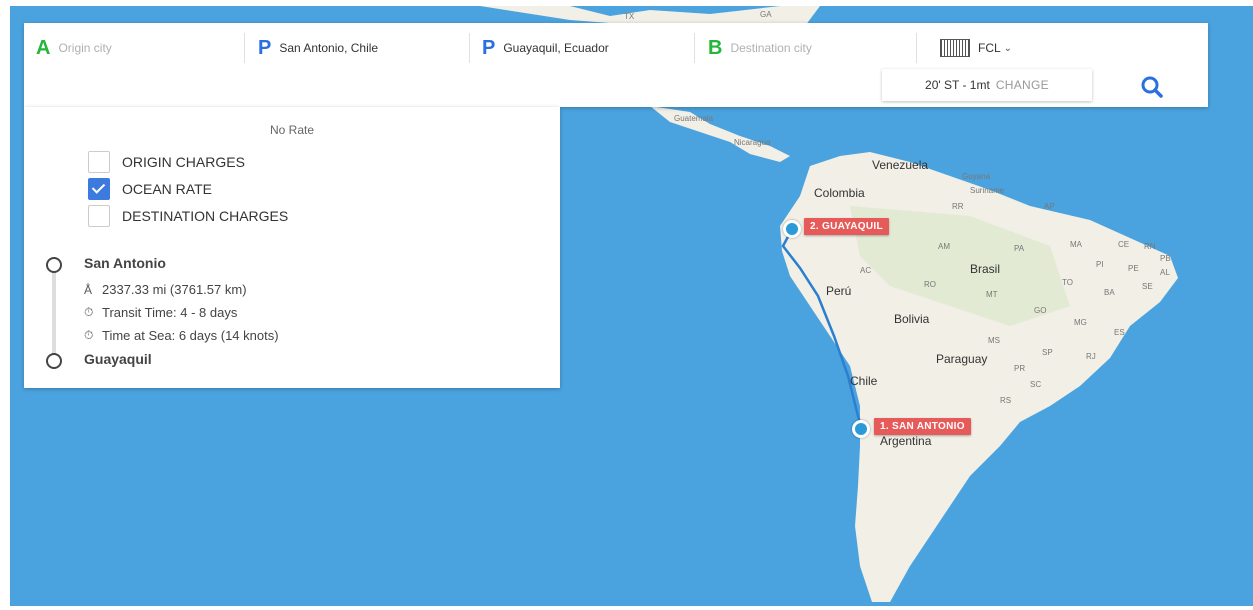 The width and height of the screenshot is (1253, 610). I want to click on destination-charges-label: DESTINATION CHARGES, so click(205, 216).